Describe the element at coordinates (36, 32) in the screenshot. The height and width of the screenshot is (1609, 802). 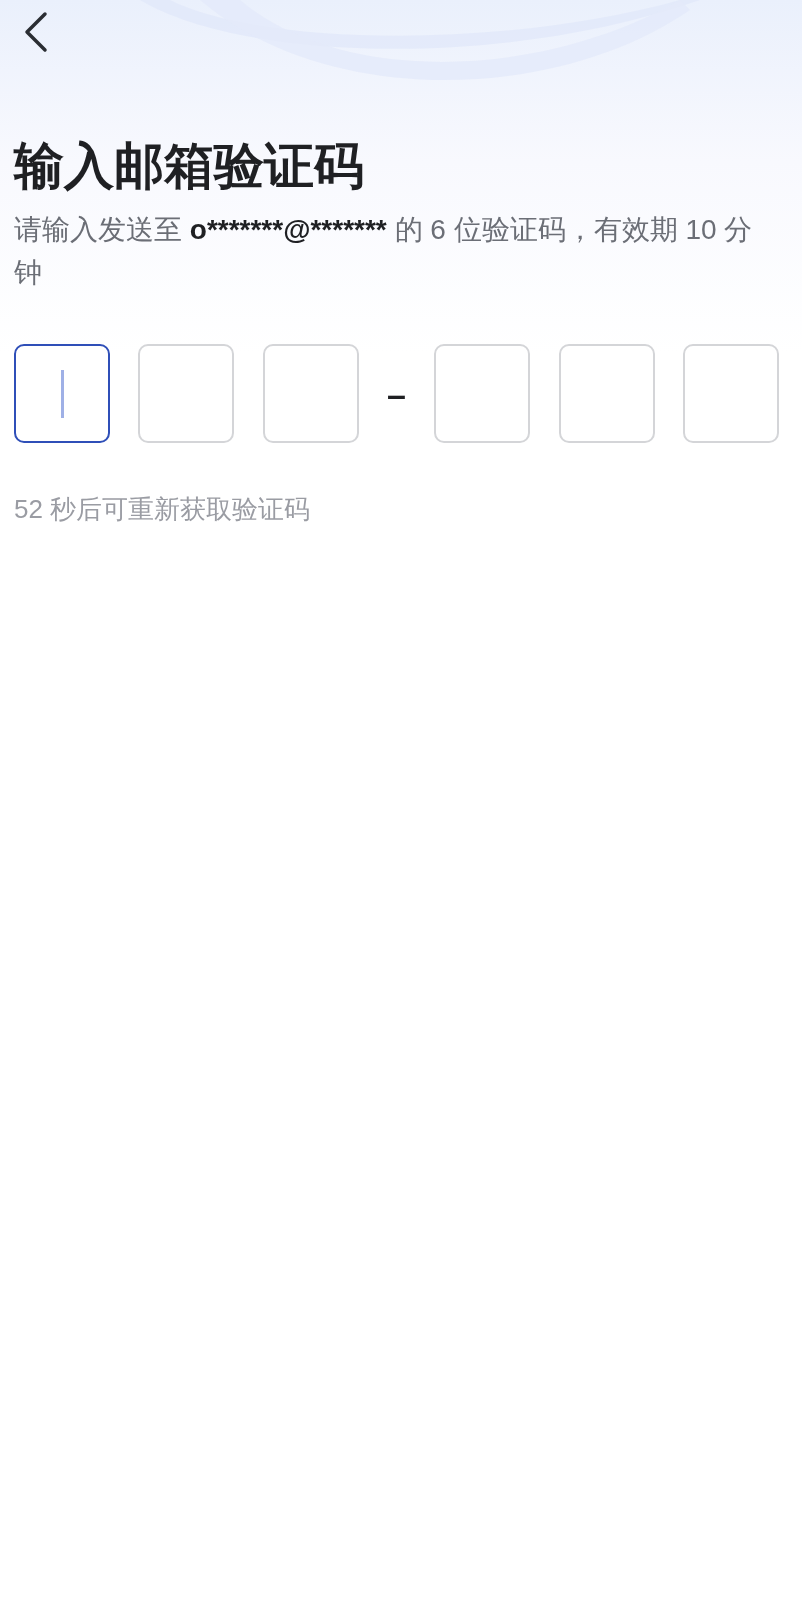
I see `back-icon` at that location.